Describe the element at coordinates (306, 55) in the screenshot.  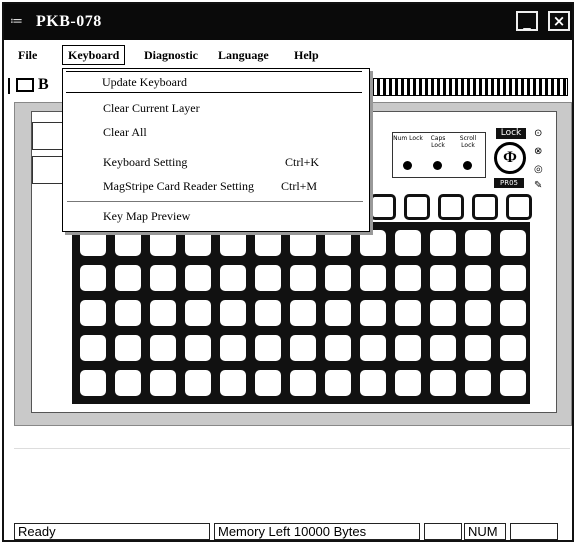
I see `menu-help: Help` at that location.